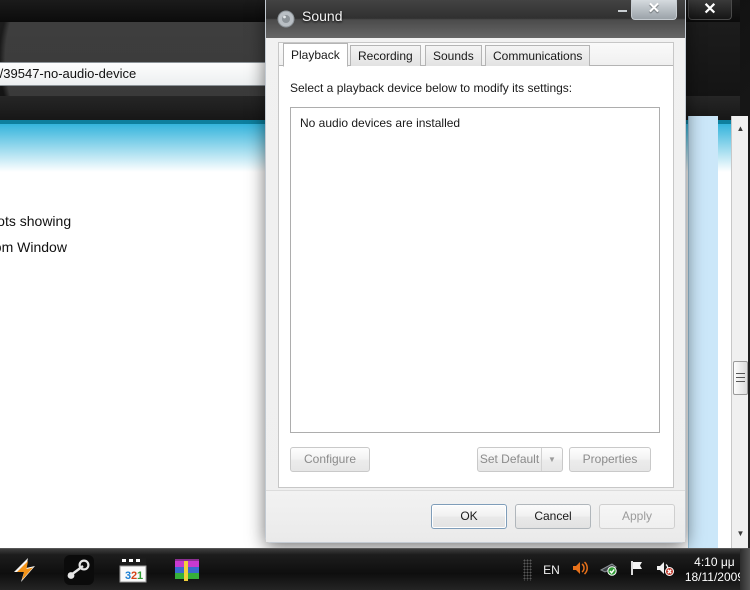 This screenshot has height=590, width=750. What do you see at coordinates (528, 570) in the screenshot?
I see `tray-grip` at bounding box center [528, 570].